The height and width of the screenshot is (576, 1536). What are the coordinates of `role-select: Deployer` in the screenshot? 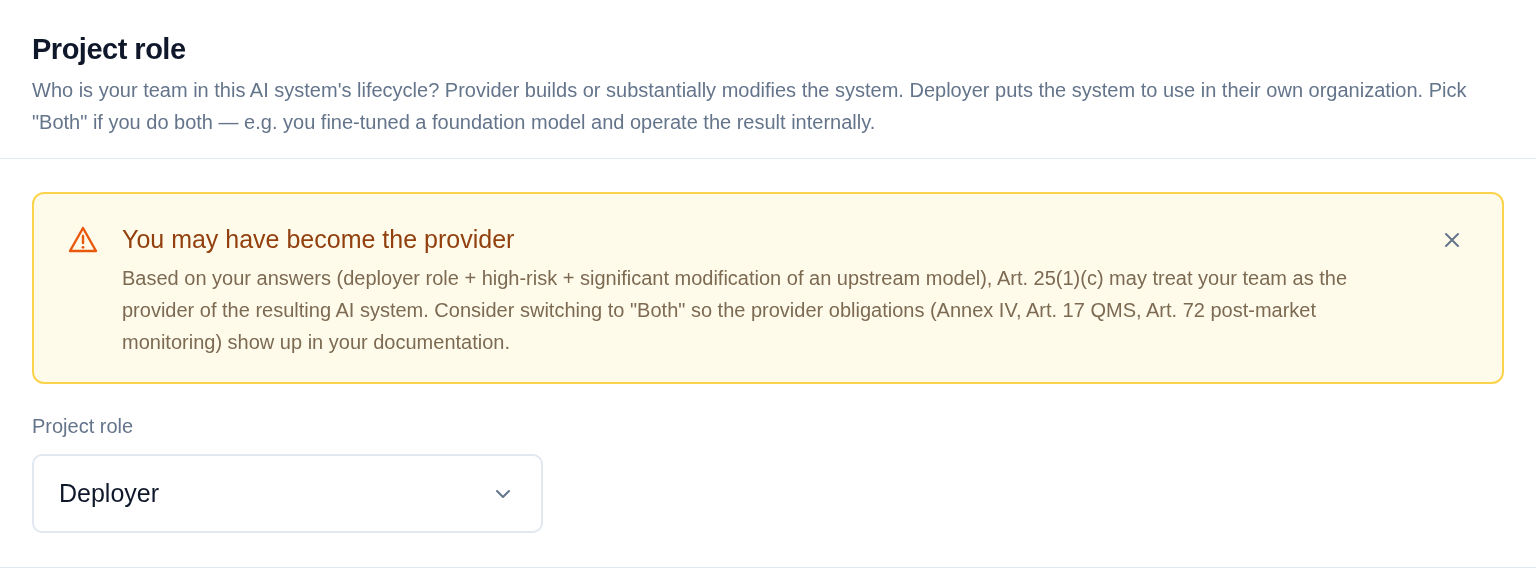 It's located at (287, 493).